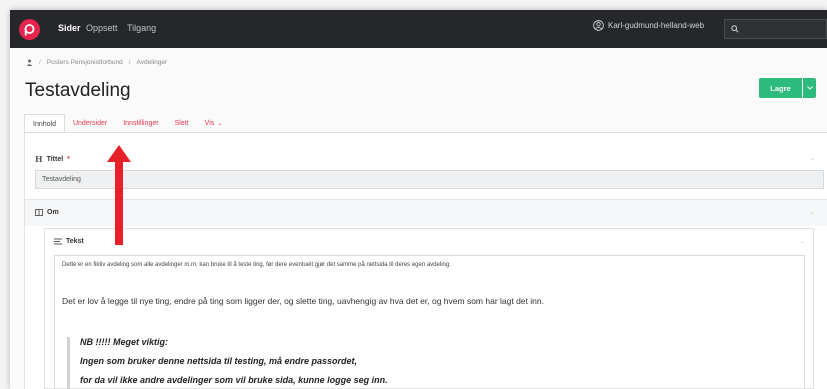  I want to click on save-dropdown-button, so click(809, 88).